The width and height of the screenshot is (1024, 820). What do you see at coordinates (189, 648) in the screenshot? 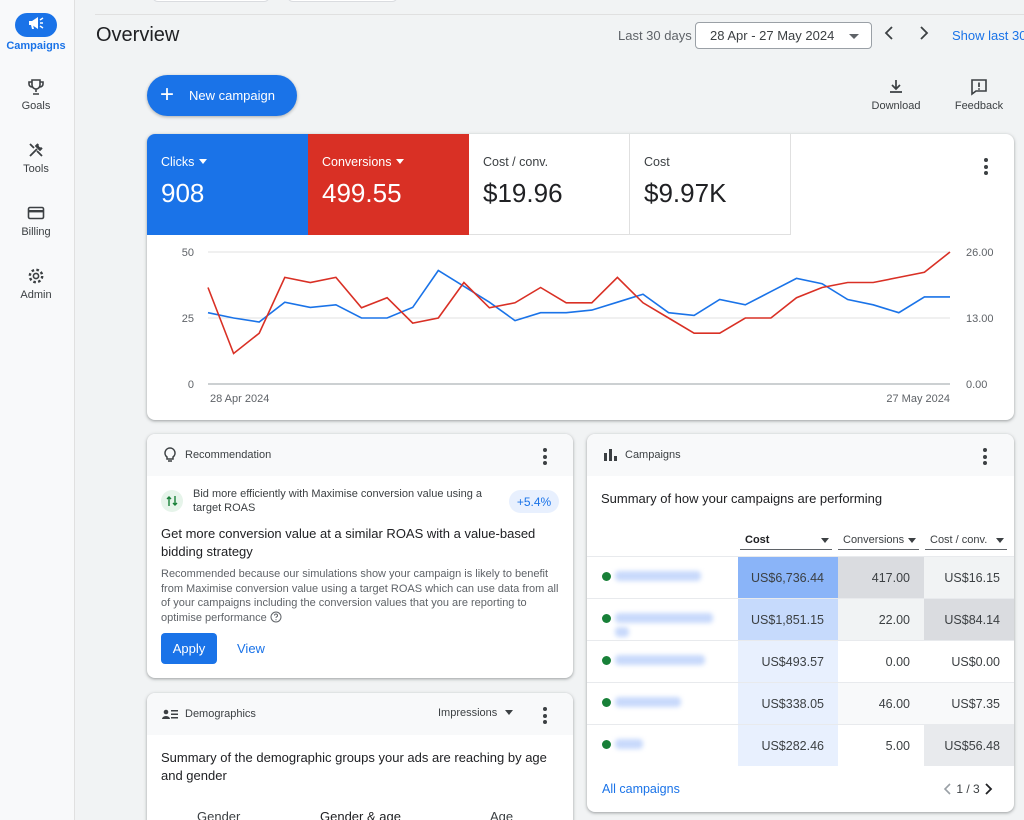
I see `apply-button: Apply` at bounding box center [189, 648].